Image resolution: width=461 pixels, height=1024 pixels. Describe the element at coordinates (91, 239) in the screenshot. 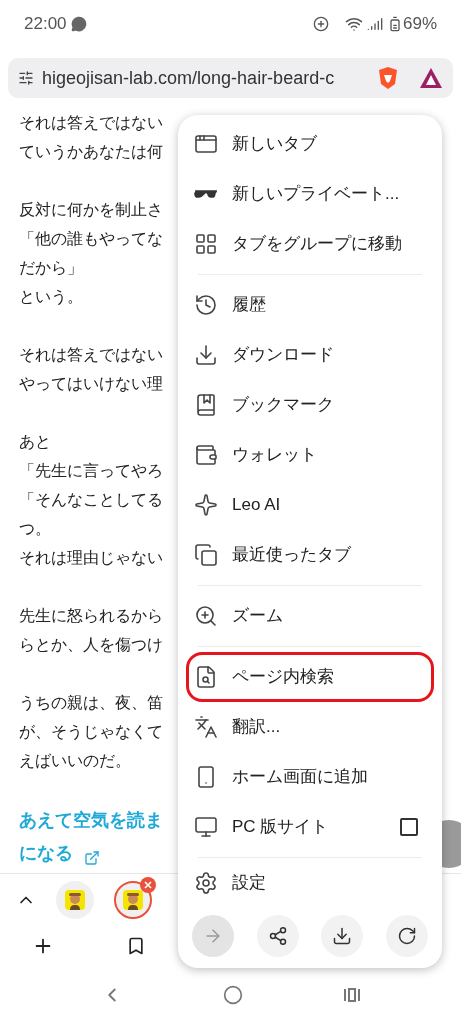

I see `article-line: 「他の誰もやってな` at that location.